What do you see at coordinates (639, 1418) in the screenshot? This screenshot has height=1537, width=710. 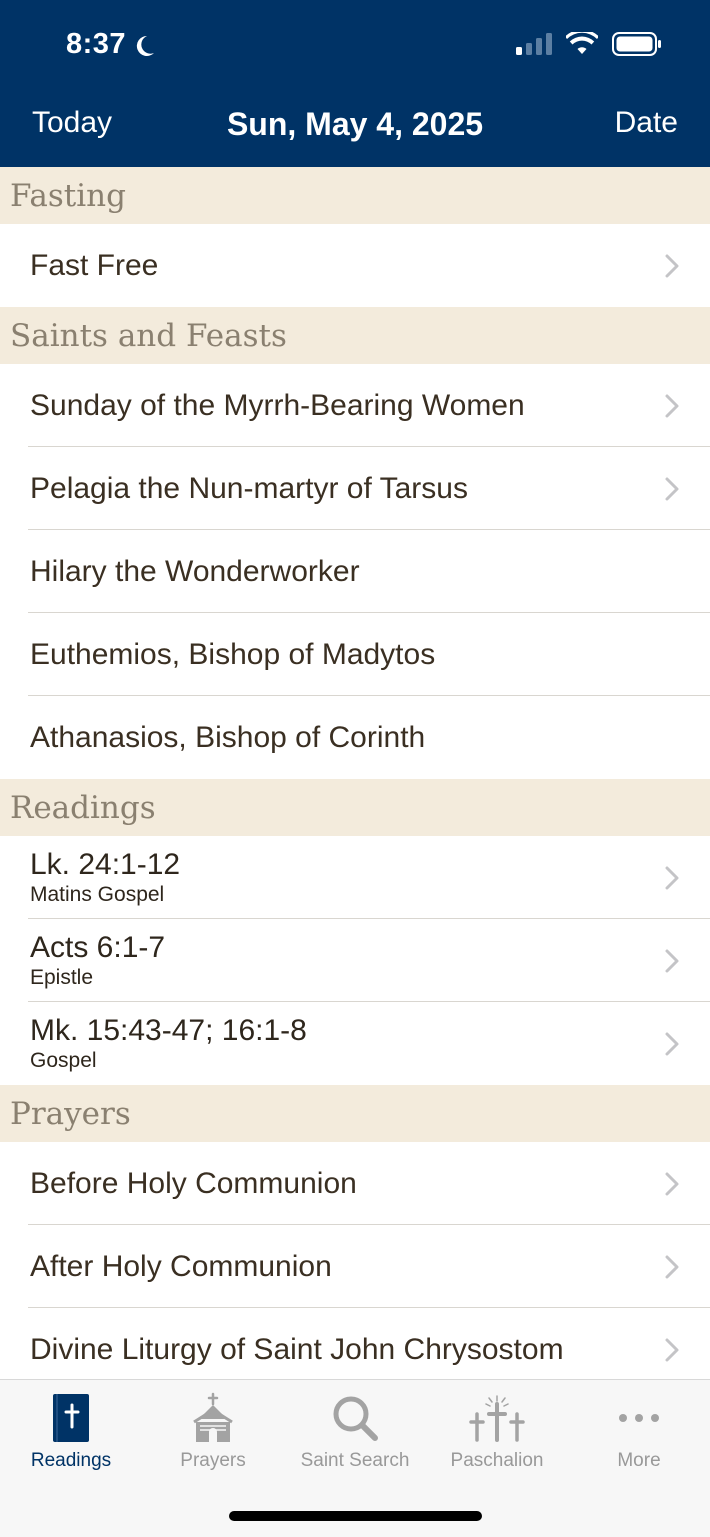 I see `ellipsis-icon` at bounding box center [639, 1418].